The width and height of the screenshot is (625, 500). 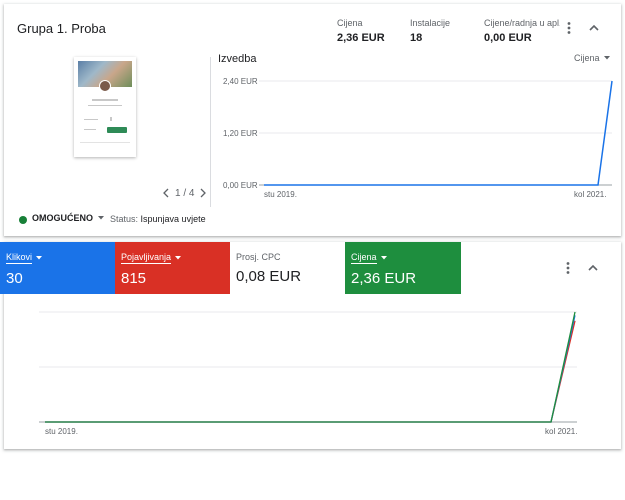 I want to click on metric-tile-avg-cpc: Prosj. CPC 0,08 EUR, so click(x=287, y=268).